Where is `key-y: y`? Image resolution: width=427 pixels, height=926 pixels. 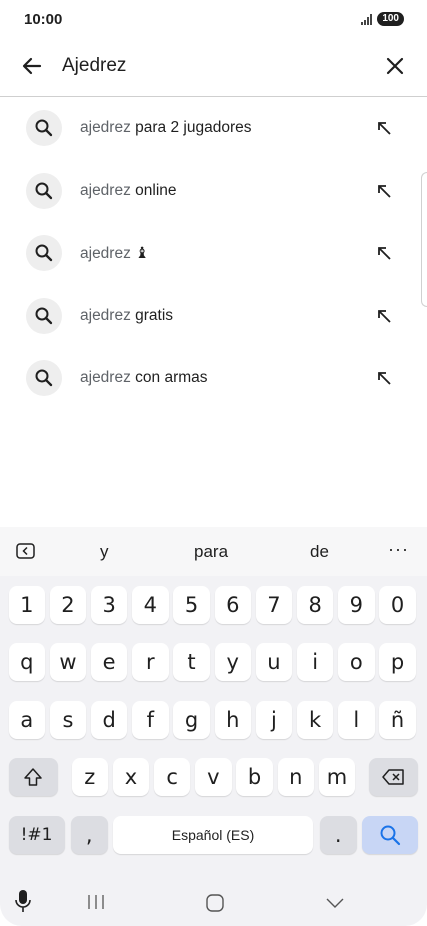 key-y: y is located at coordinates (232, 662).